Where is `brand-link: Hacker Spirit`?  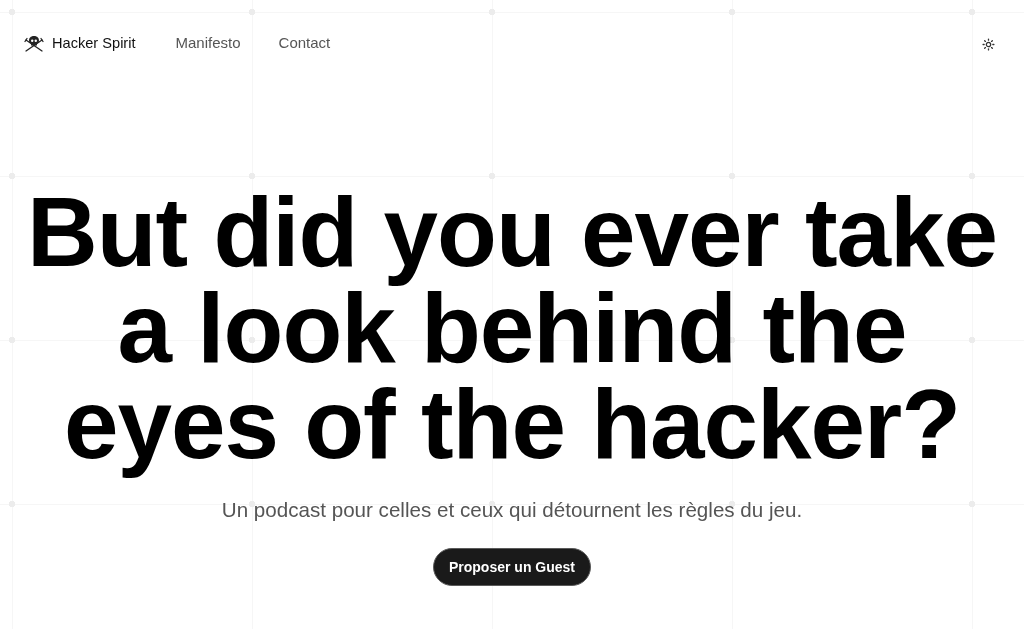
brand-link: Hacker Spirit is located at coordinates (80, 43).